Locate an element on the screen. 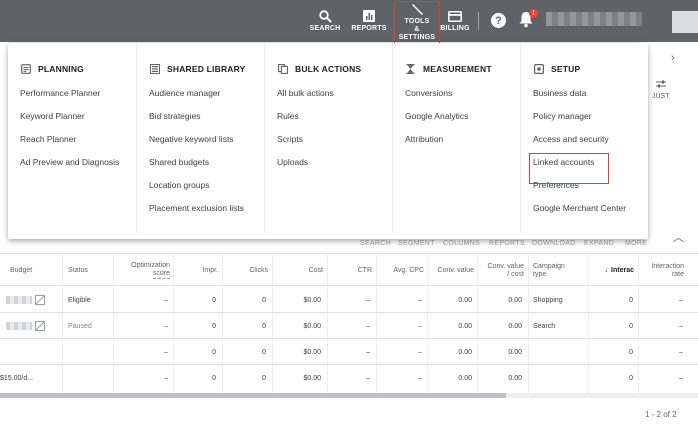 Image resolution: width=698 pixels, height=430 pixels. setup-heading: SETUP is located at coordinates (556, 68).